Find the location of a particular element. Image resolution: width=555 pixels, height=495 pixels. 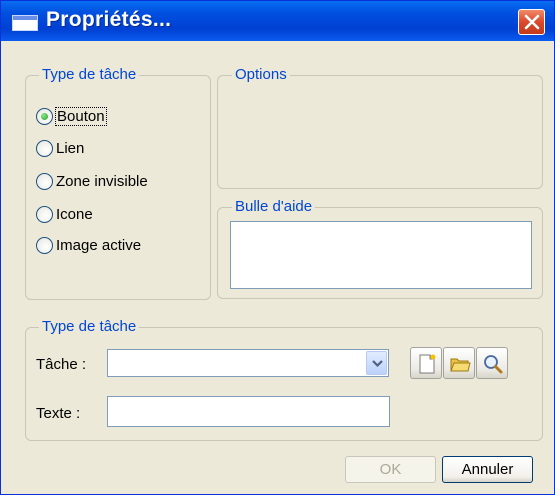

open-folder-button is located at coordinates (459, 363).